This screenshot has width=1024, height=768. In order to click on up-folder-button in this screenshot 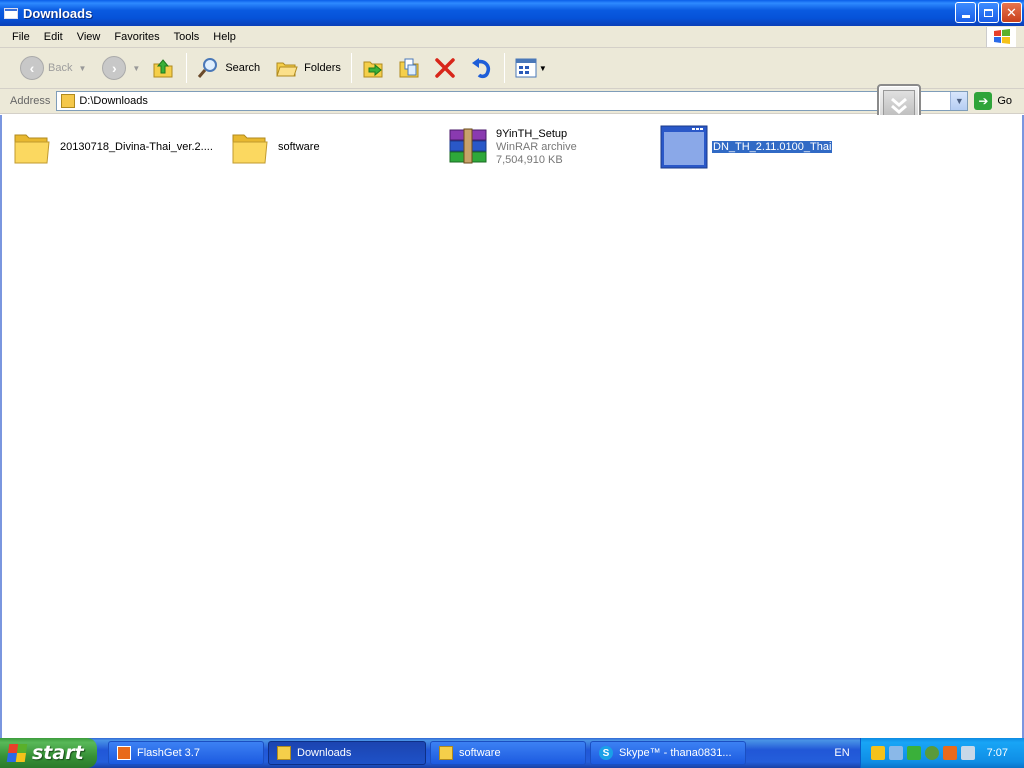, I will do `click(163, 68)`.